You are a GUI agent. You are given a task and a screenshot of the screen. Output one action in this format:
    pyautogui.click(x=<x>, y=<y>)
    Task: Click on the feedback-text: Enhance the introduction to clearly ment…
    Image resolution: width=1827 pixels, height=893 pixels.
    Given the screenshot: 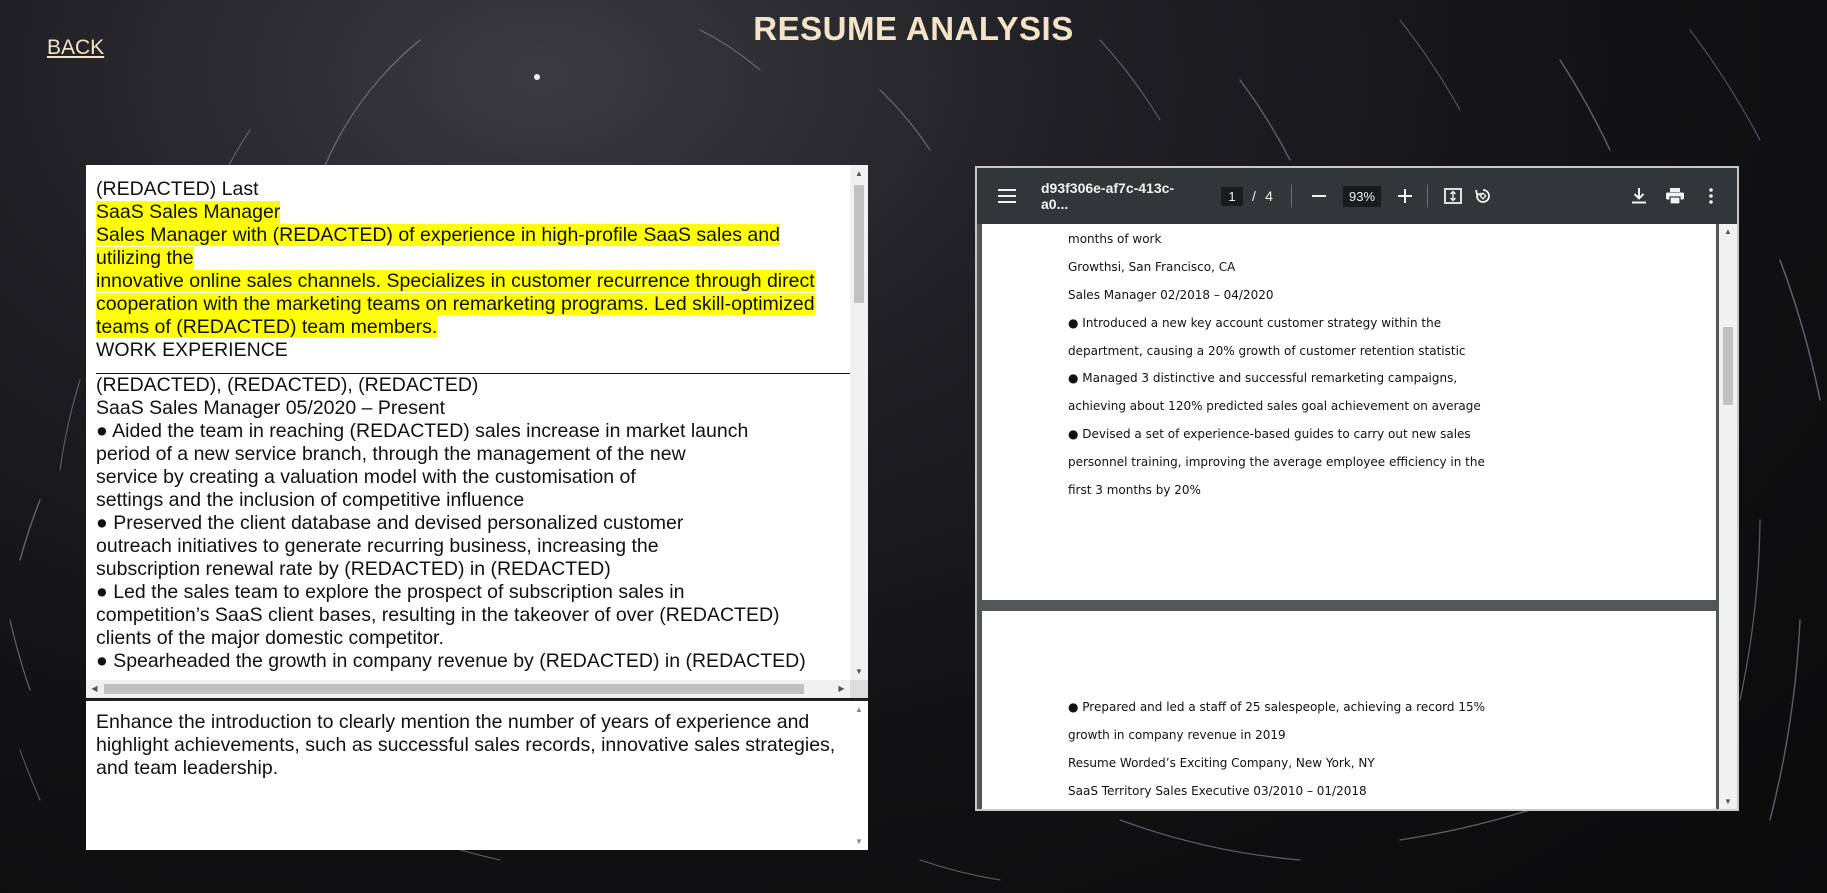 What is the action you would take?
    pyautogui.click(x=466, y=745)
    